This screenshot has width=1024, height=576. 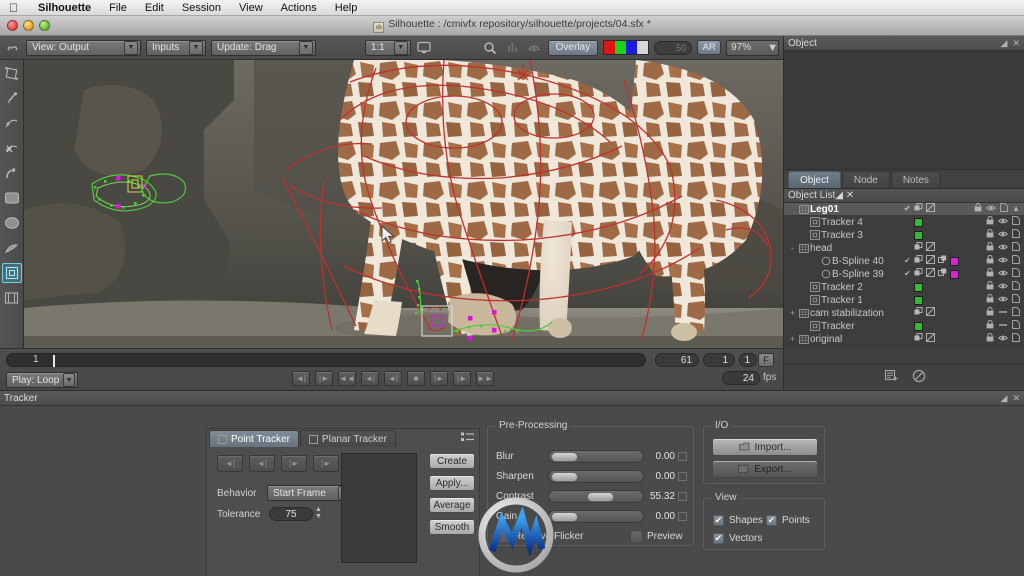 I want to click on rectangle-tool-icon, so click(x=12, y=198).